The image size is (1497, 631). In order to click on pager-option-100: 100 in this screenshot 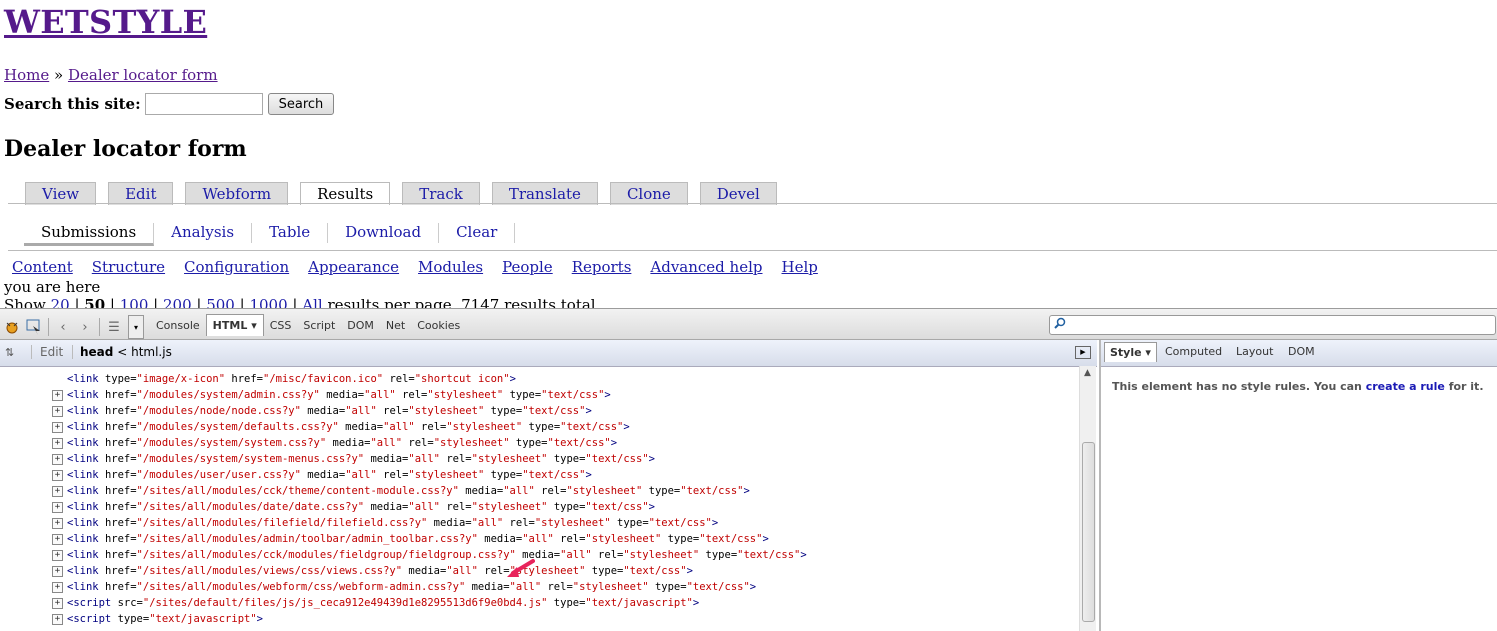, I will do `click(134, 302)`.